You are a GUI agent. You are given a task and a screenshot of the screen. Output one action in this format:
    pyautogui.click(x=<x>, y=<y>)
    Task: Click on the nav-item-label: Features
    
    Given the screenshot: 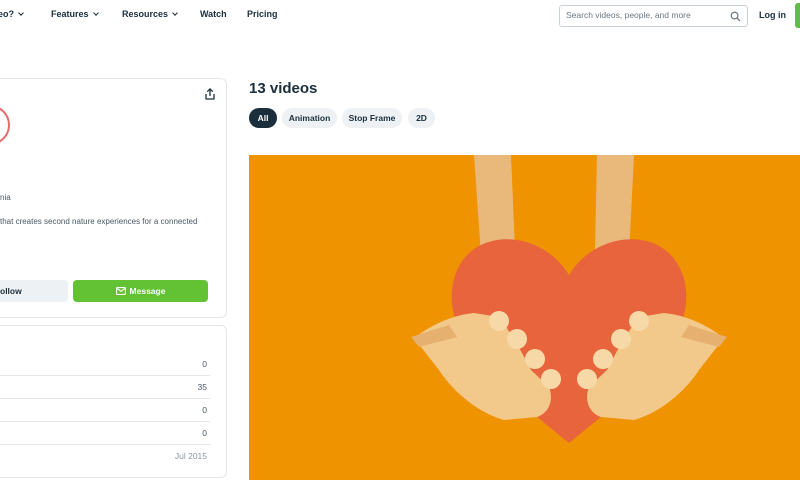 What is the action you would take?
    pyautogui.click(x=70, y=14)
    